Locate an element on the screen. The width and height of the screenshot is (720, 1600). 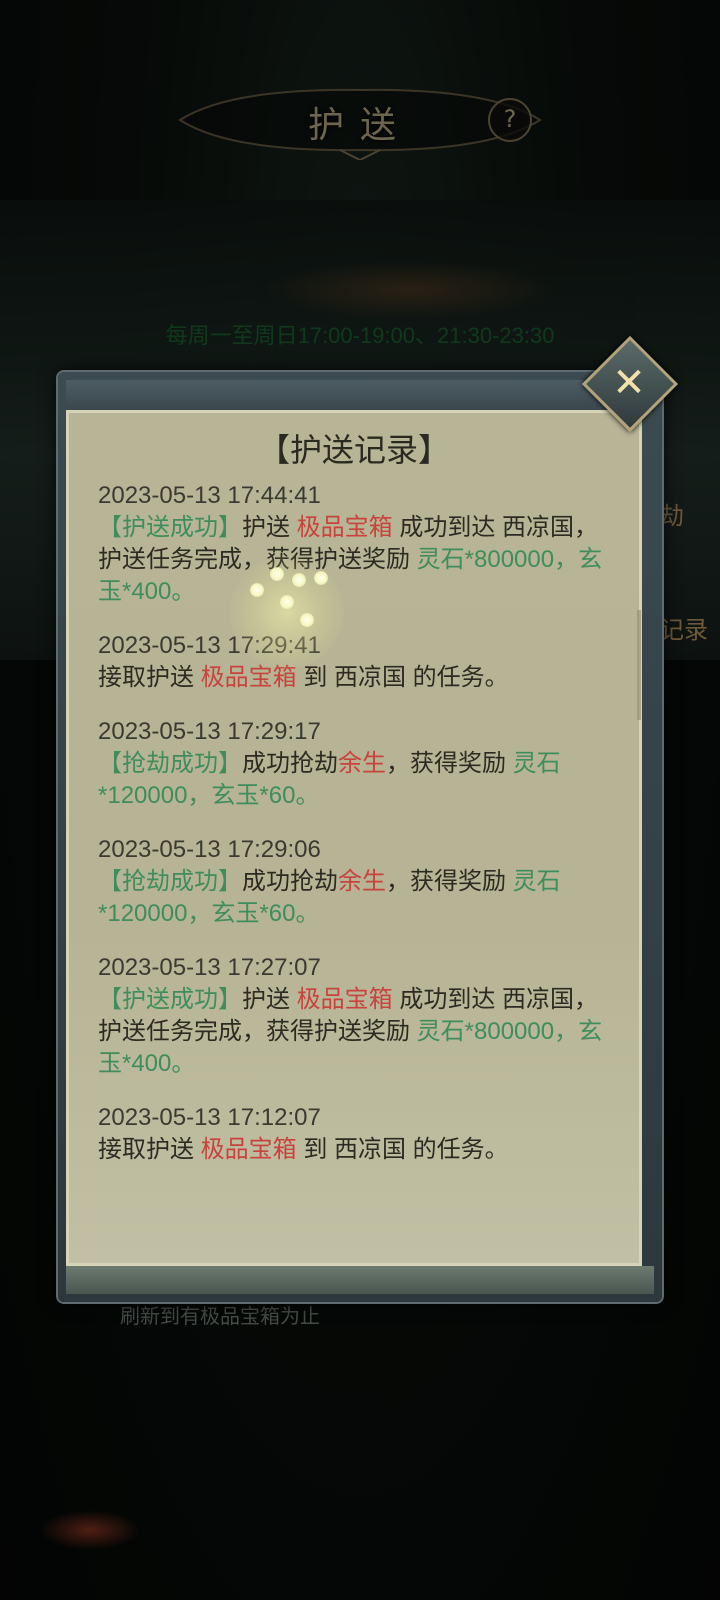
modal-title: 【护送记录】 is located at coordinates (353, 450).